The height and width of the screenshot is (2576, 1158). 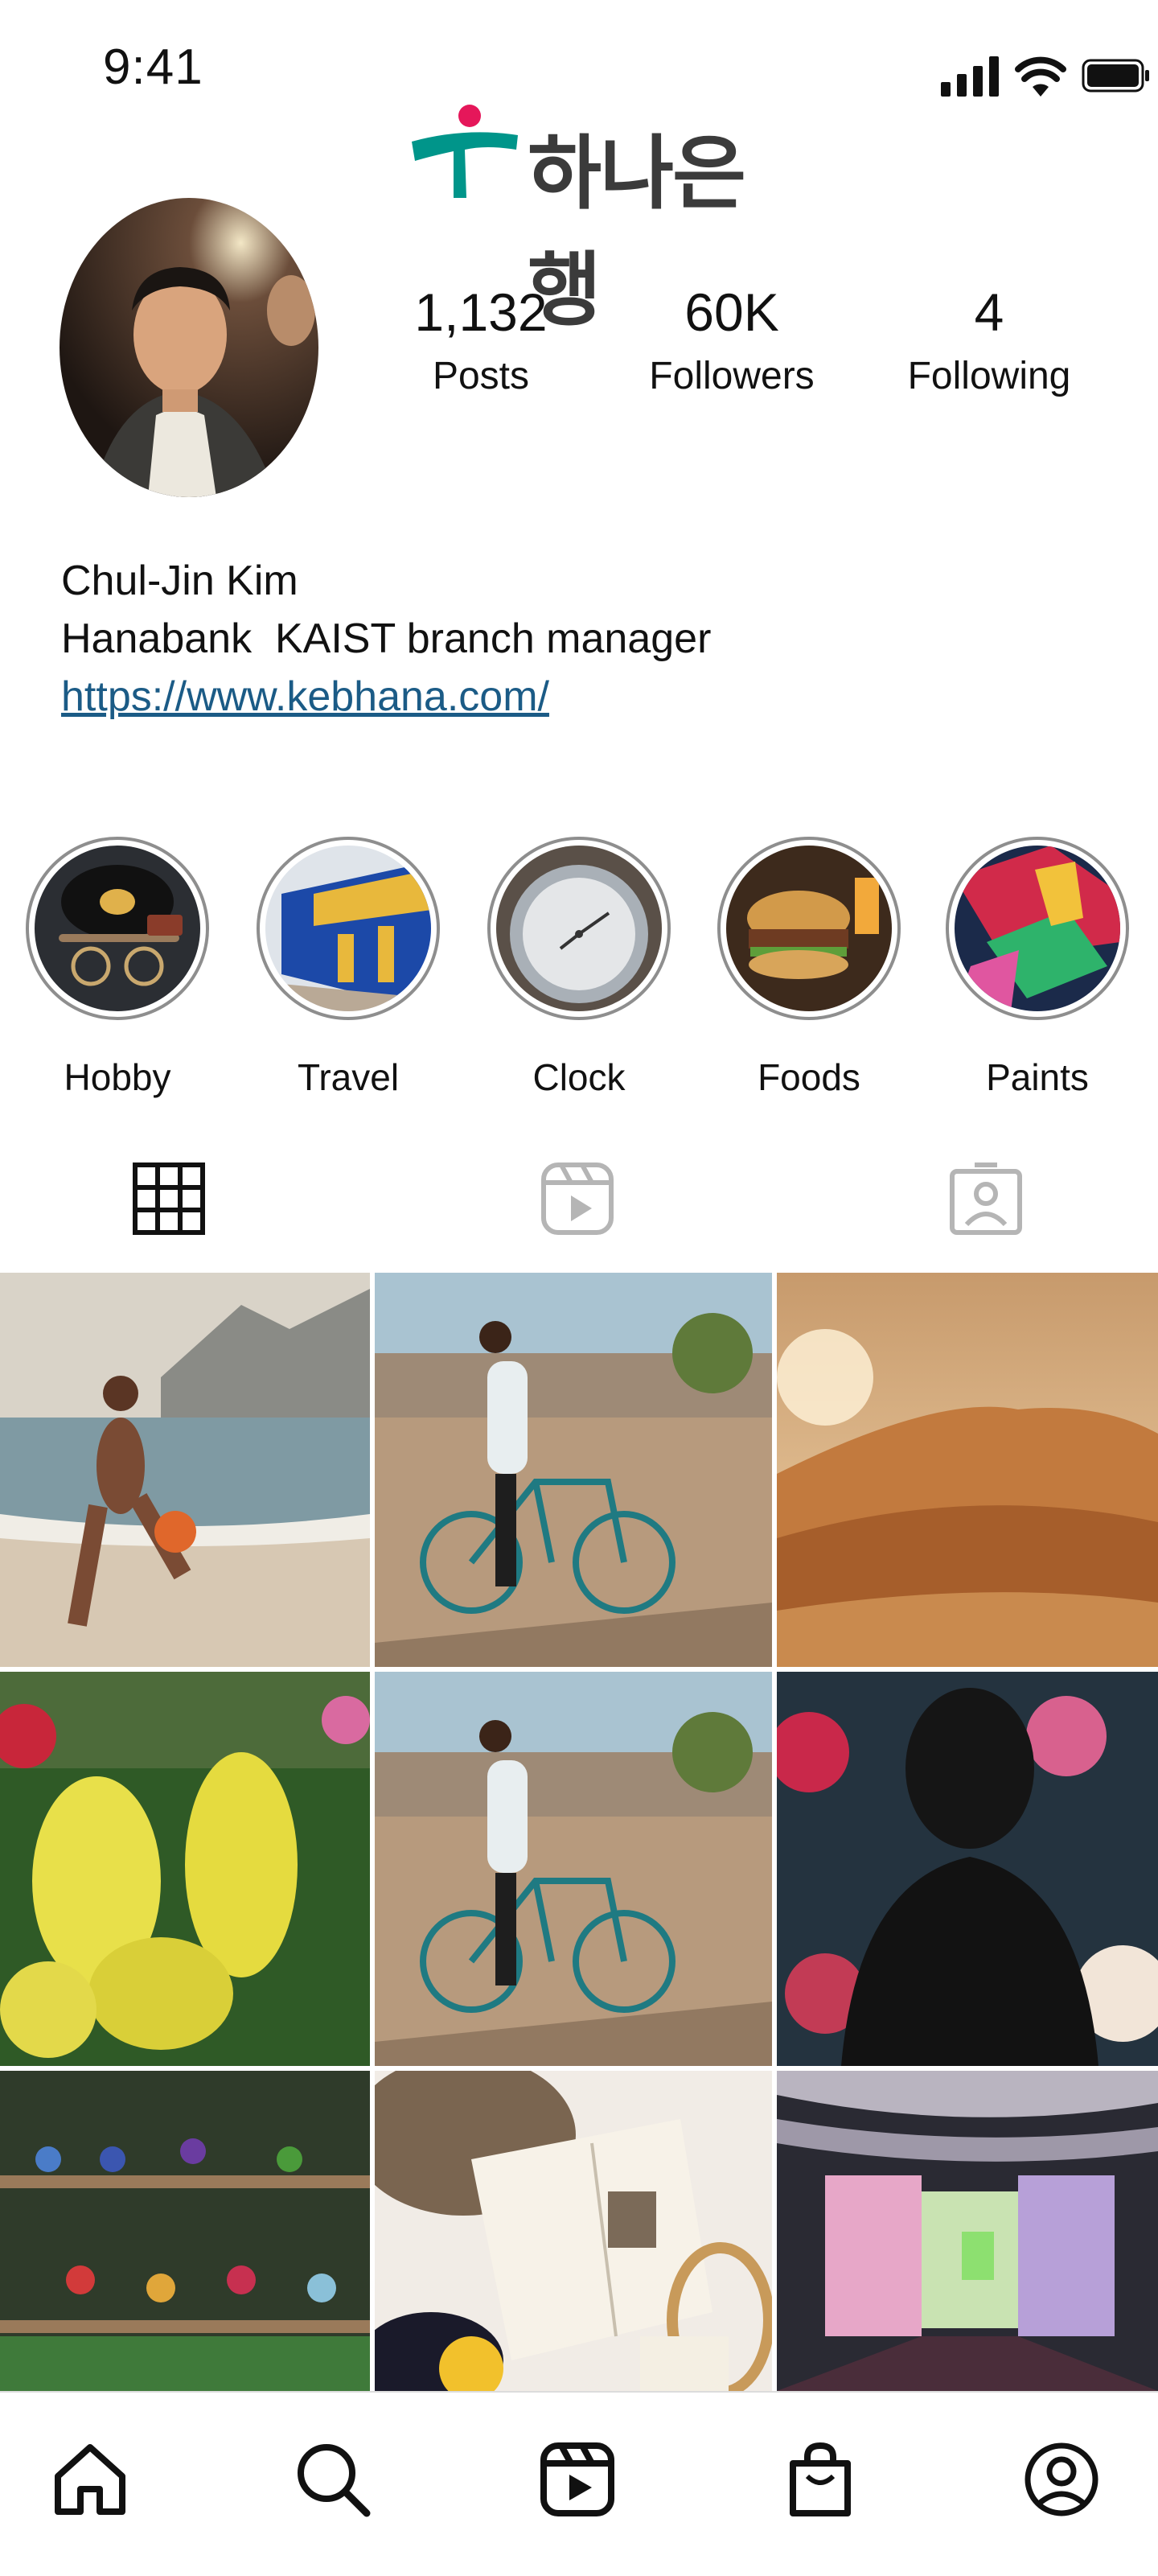 What do you see at coordinates (153, 67) in the screenshot?
I see `status-time: 9:41` at bounding box center [153, 67].